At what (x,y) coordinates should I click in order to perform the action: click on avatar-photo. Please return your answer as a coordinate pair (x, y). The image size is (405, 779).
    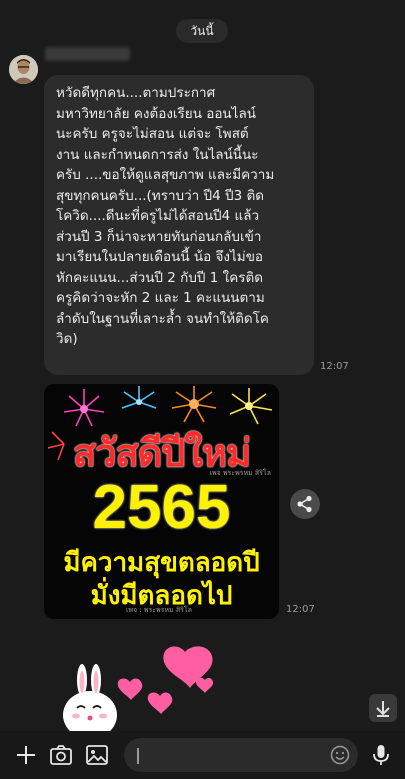
    Looking at the image, I should click on (23, 69).